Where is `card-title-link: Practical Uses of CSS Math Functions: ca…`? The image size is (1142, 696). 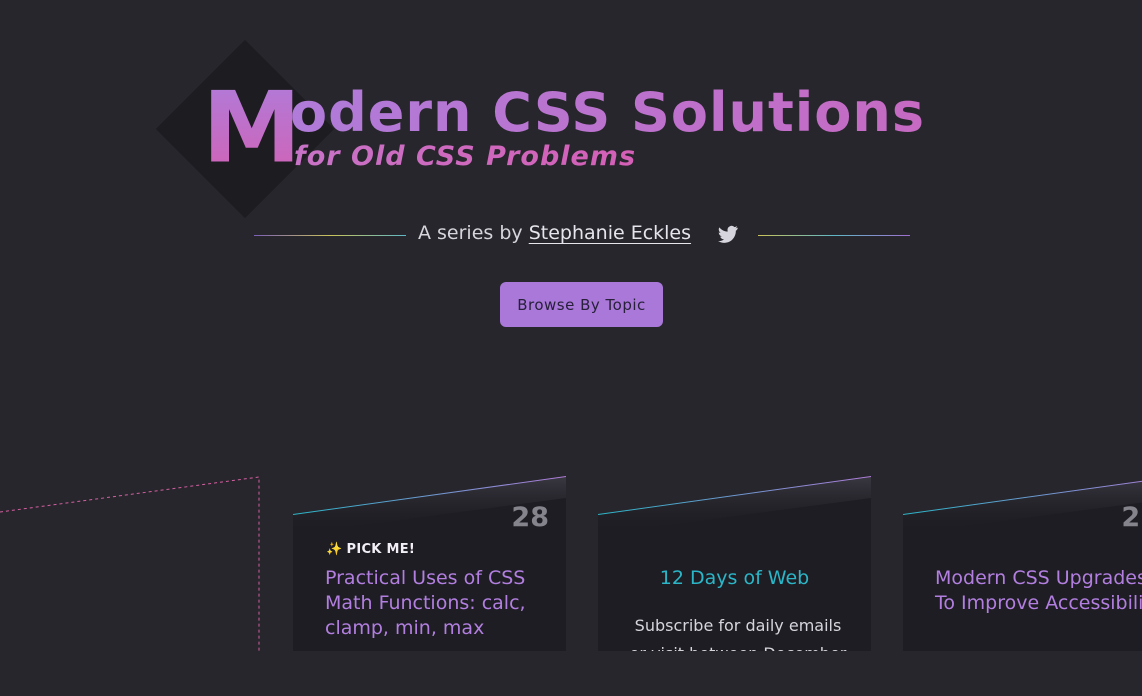 card-title-link: Practical Uses of CSS Math Functions: ca… is located at coordinates (440, 603).